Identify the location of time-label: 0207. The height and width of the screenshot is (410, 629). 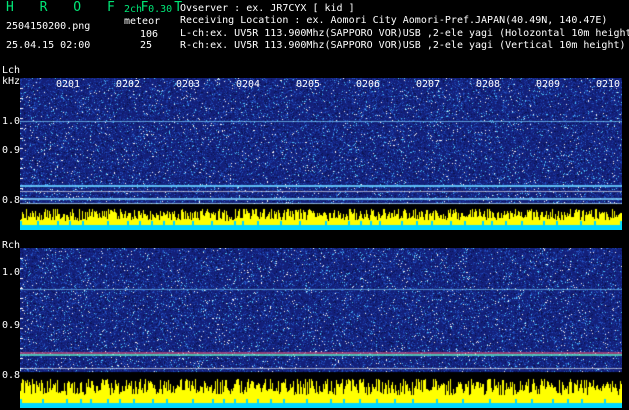
(428, 84).